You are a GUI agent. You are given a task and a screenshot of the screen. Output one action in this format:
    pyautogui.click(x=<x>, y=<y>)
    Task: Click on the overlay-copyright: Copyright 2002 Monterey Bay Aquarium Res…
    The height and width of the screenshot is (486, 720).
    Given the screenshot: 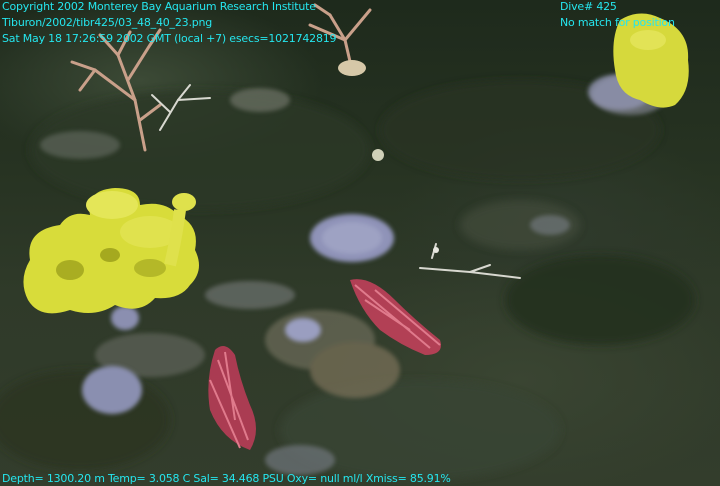 What is the action you would take?
    pyautogui.click(x=159, y=6)
    